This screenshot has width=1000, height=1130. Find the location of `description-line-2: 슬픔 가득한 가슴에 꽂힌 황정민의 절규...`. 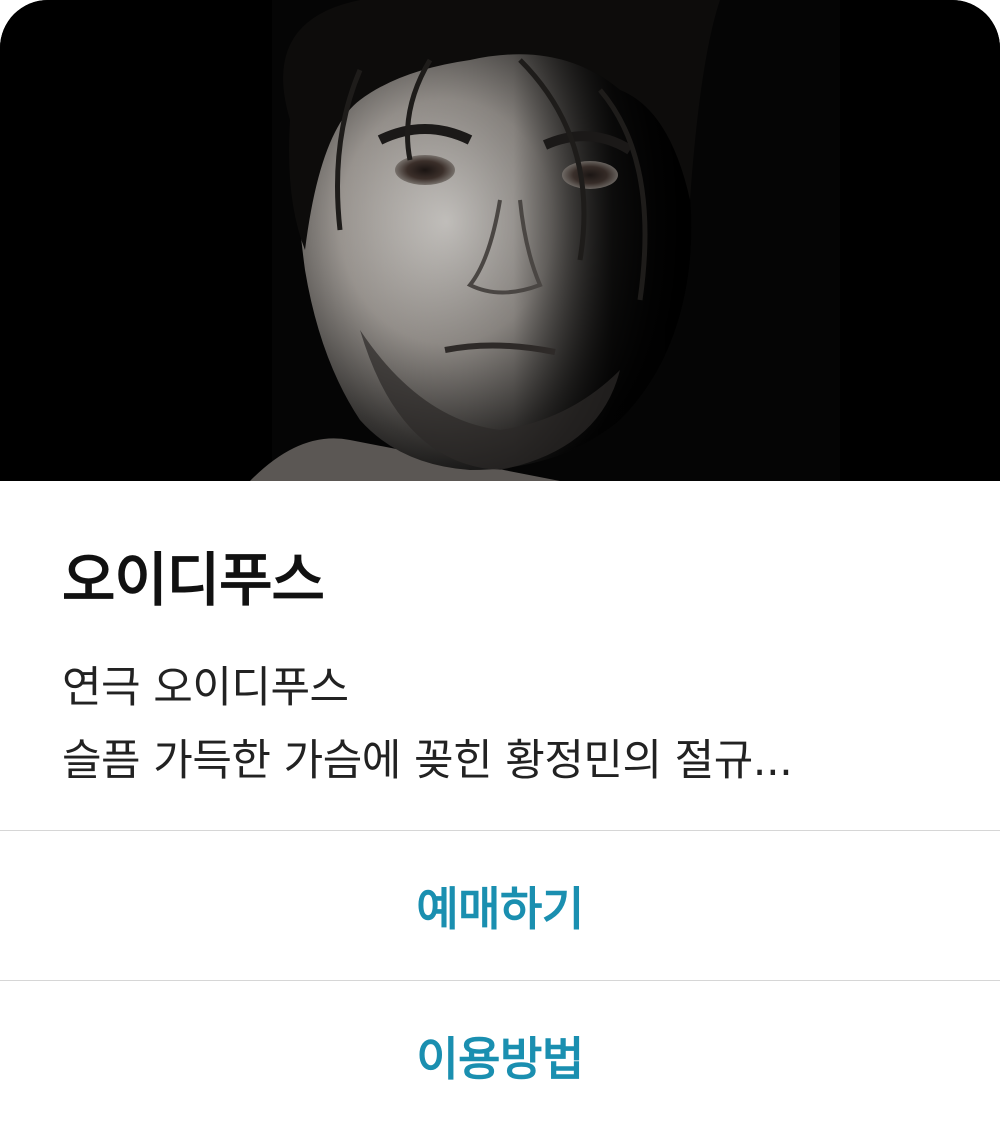

description-line-2: 슬픔 가득한 가슴에 꽂힌 황정민의 절규... is located at coordinates (427, 761).